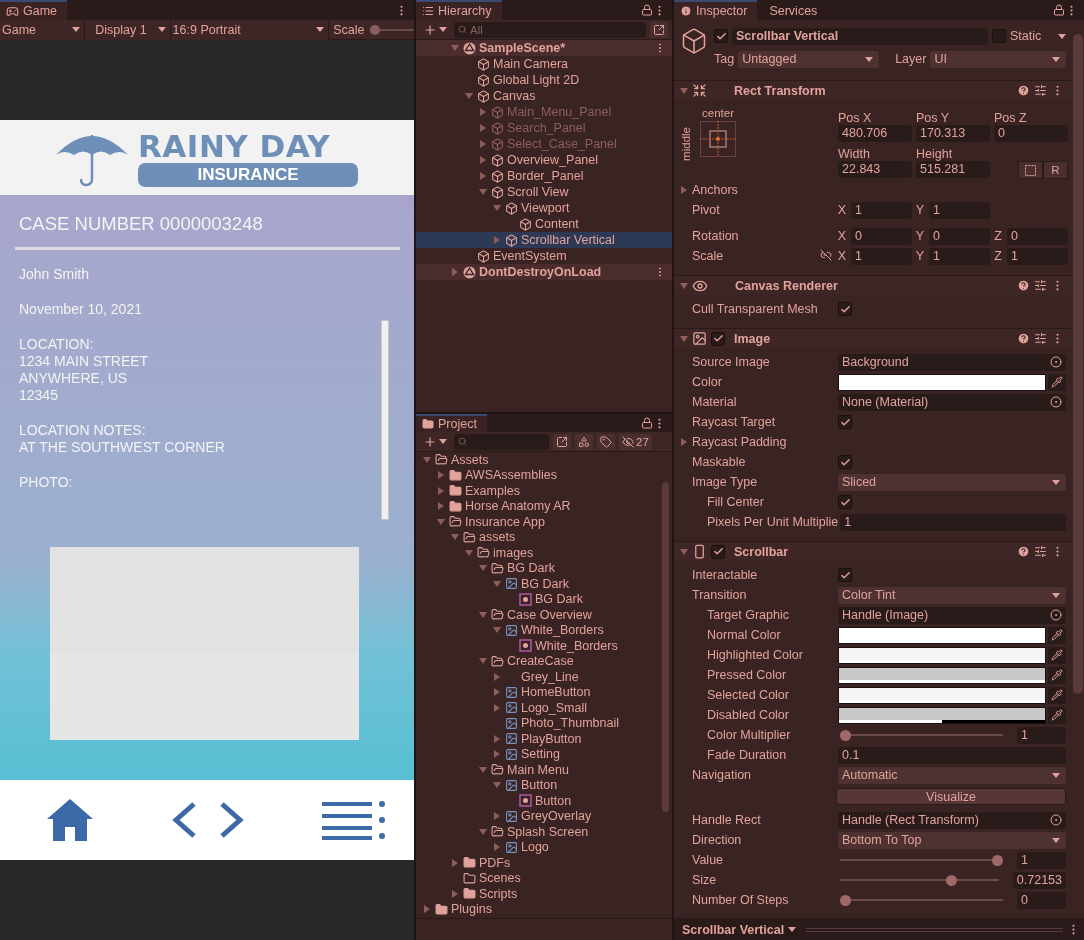 The width and height of the screenshot is (1084, 940). What do you see at coordinates (952, 362) in the screenshot?
I see `object-field: Background` at bounding box center [952, 362].